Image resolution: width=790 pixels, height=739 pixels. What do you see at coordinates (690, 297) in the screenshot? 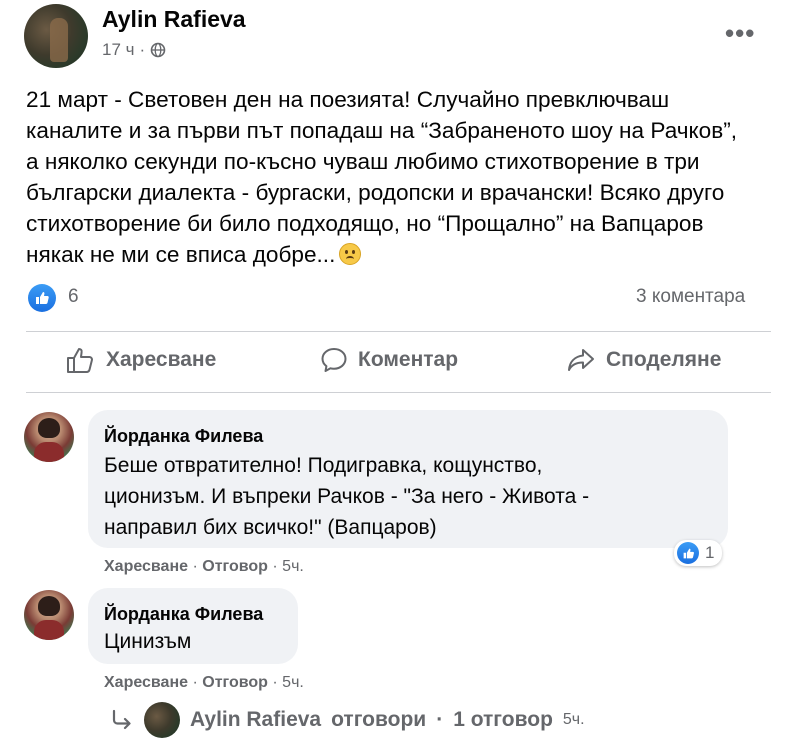
I see `comments-count-link: 3 коментара` at bounding box center [690, 297].